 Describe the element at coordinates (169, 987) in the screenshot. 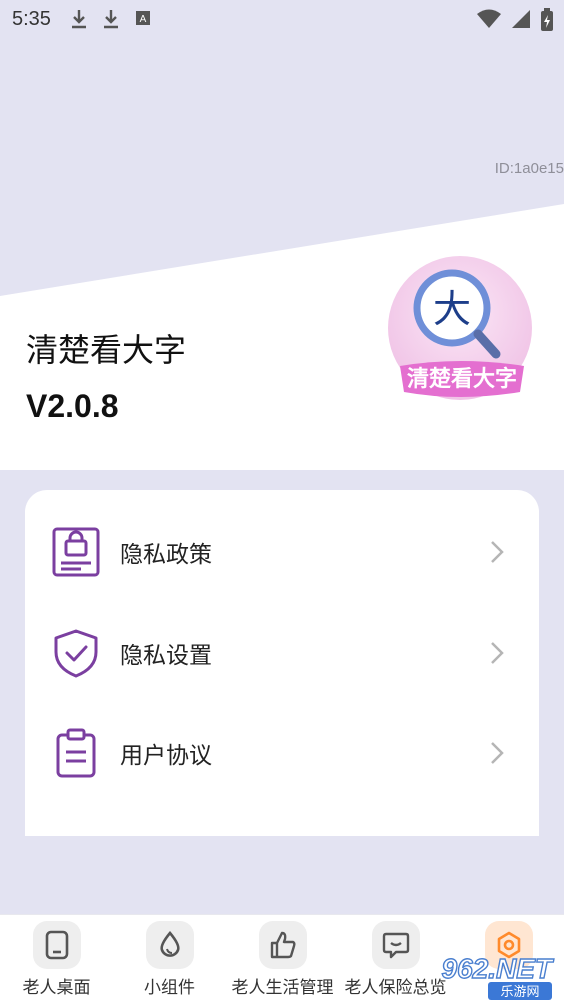

I see `tab-label: 小组件` at that location.